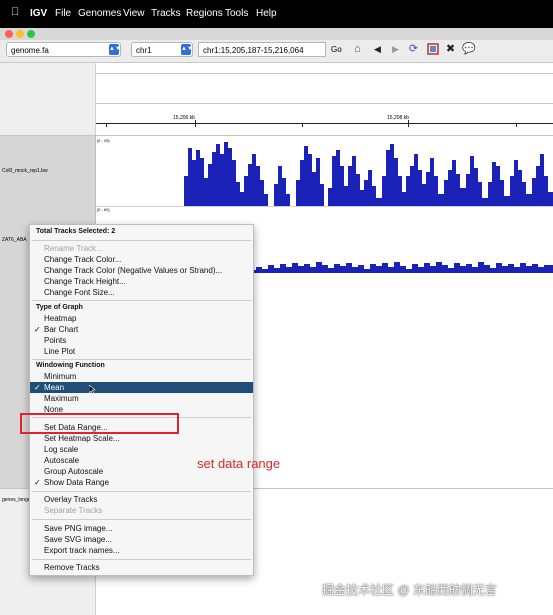  I want to click on menu-item-log-scale: Log scale, so click(141, 449).